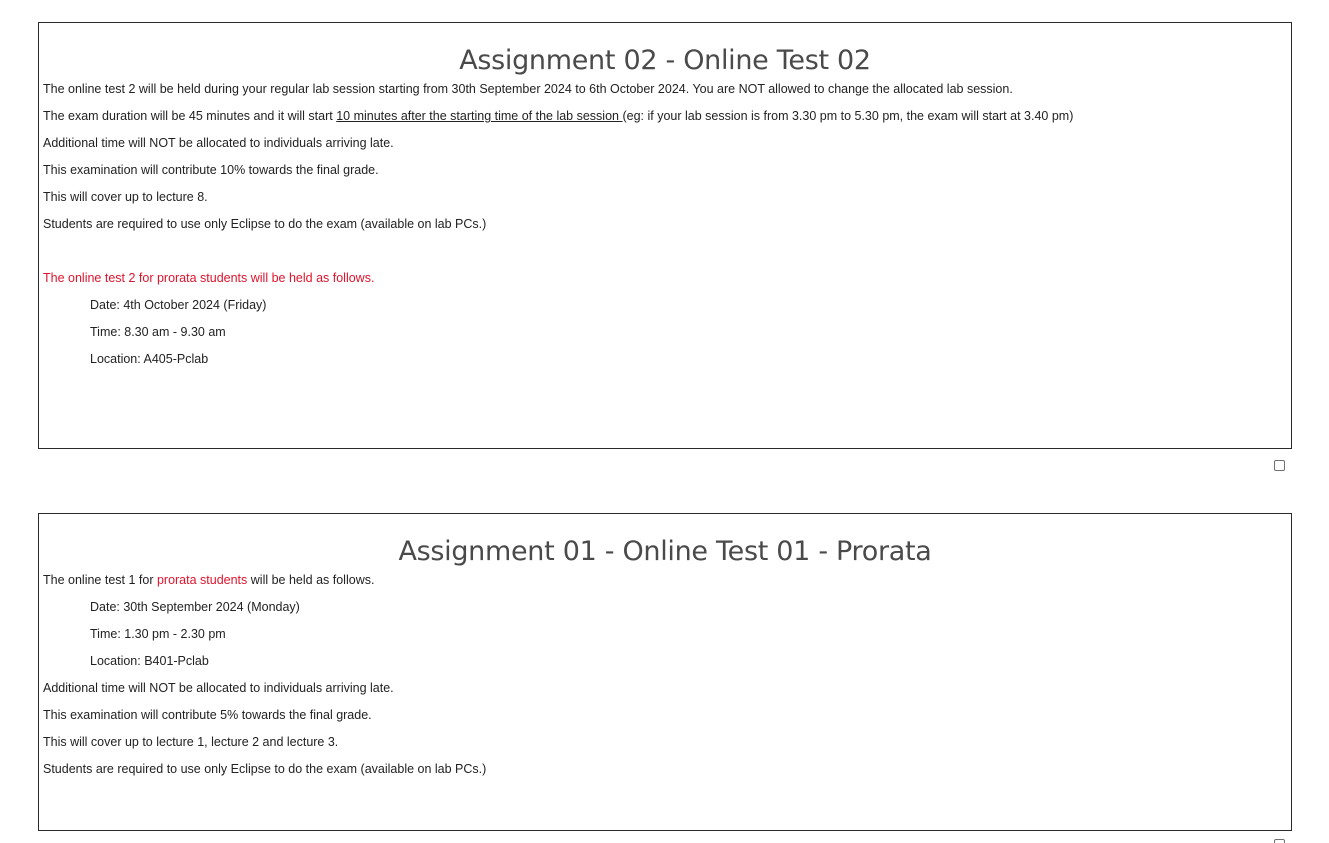  What do you see at coordinates (1279, 841) in the screenshot?
I see `assignment-01-completion-checkbox` at bounding box center [1279, 841].